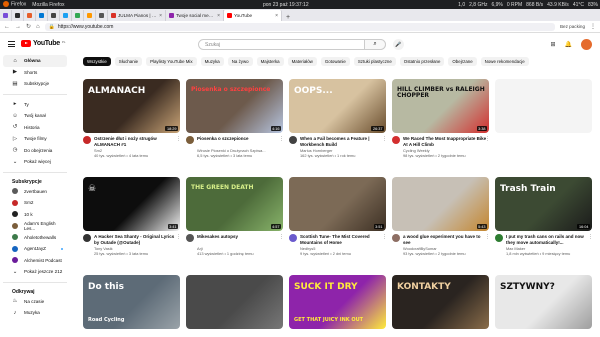 The image size is (600, 337). I want to click on video-thumbnail, so click(234, 302).